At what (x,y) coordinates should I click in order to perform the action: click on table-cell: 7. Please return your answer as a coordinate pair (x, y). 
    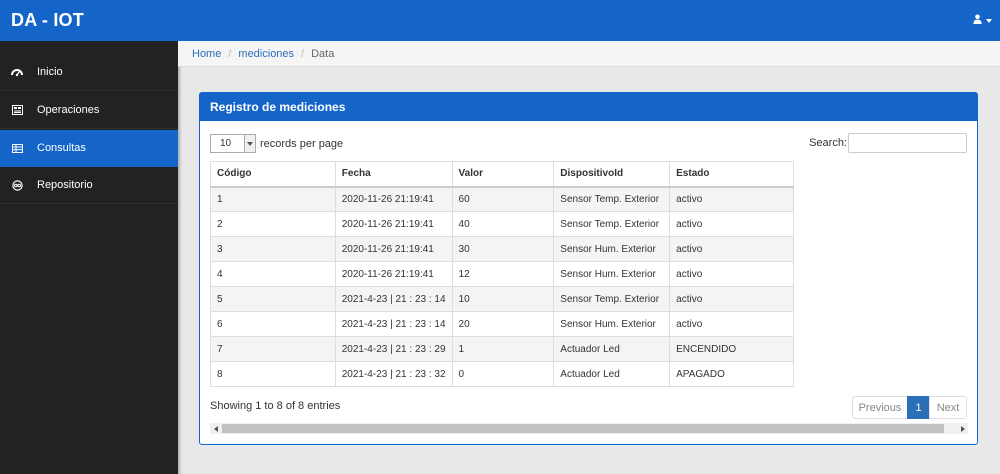
    Looking at the image, I should click on (273, 349).